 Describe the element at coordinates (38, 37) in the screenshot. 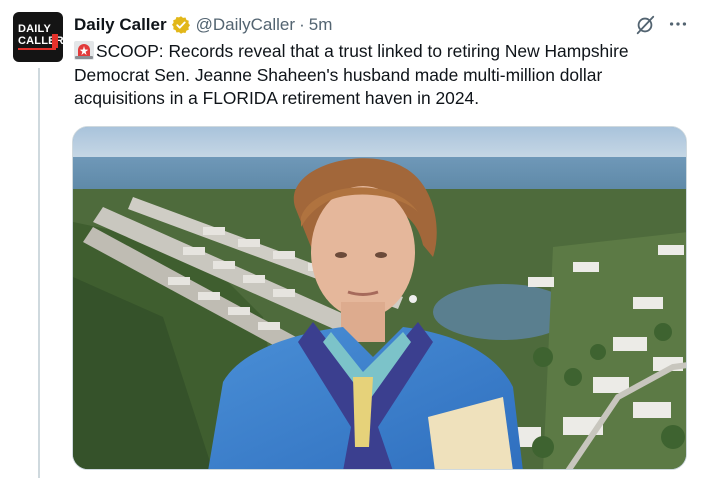

I see `avatar: DAILY CALLER` at that location.